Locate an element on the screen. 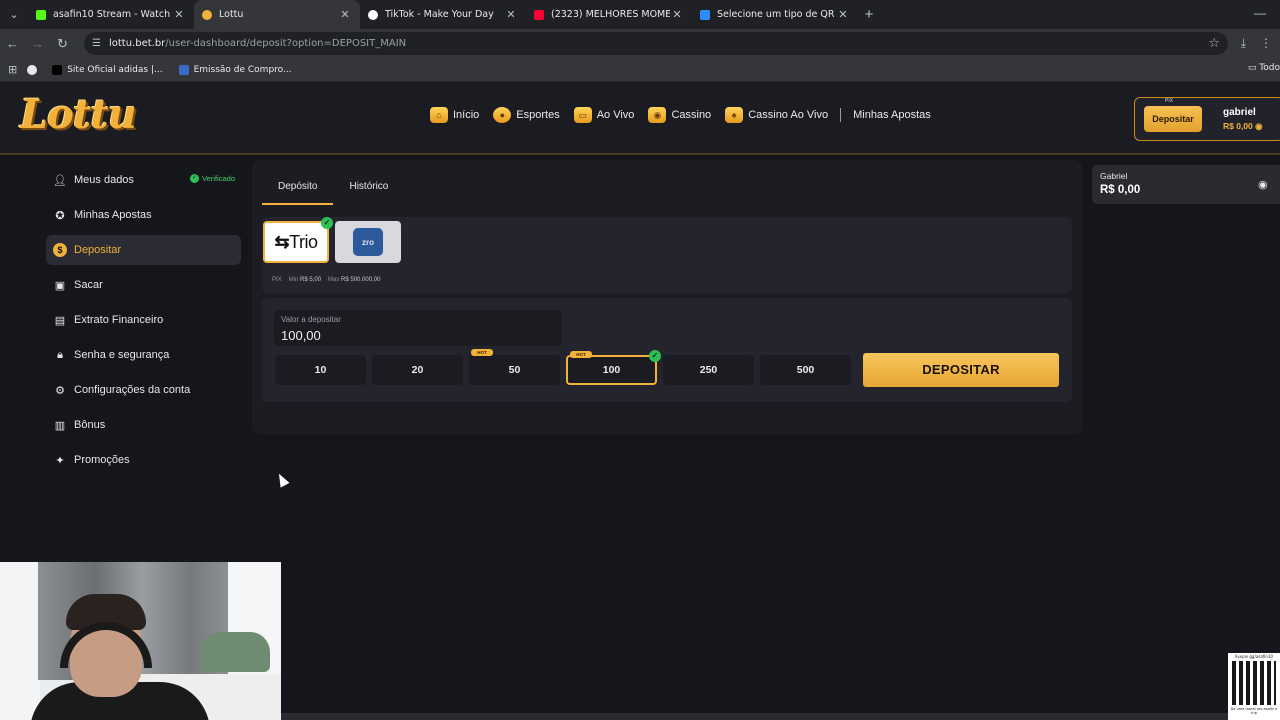  bottom-strip is located at coordinates (754, 716).